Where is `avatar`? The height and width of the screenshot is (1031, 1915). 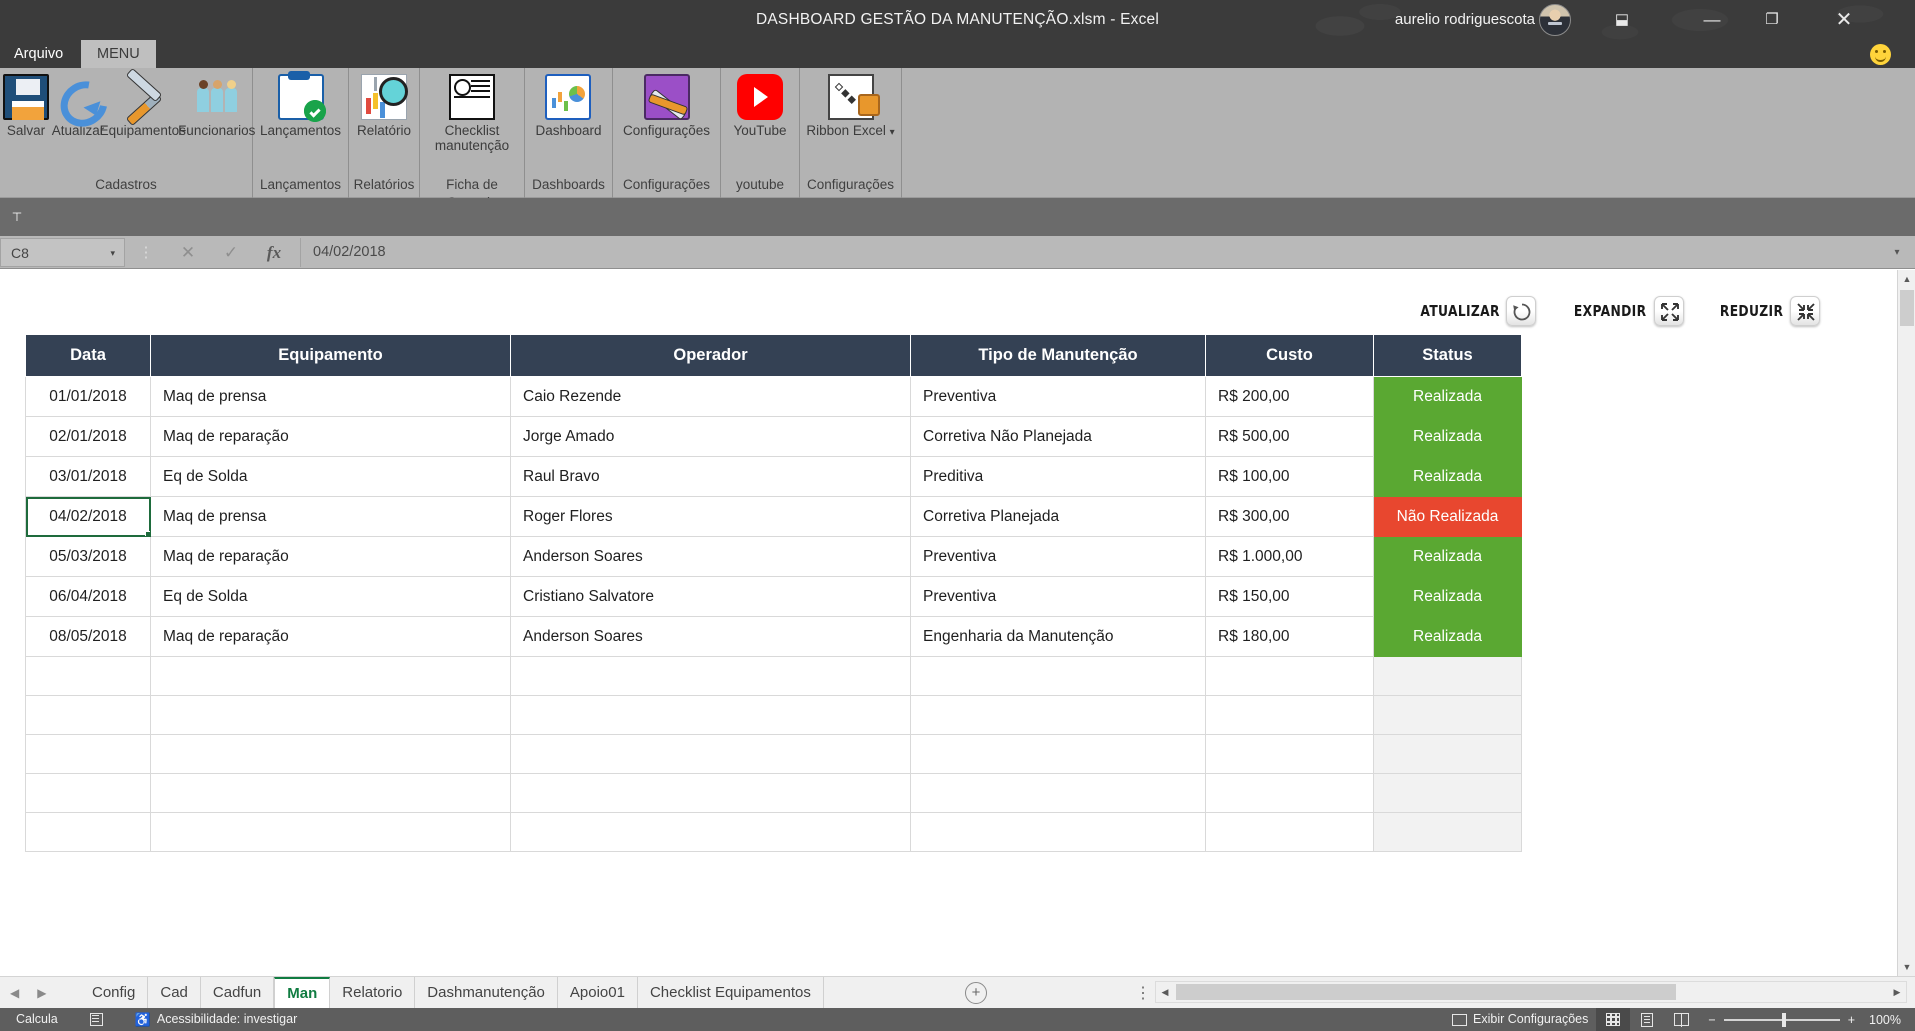
avatar is located at coordinates (1555, 20).